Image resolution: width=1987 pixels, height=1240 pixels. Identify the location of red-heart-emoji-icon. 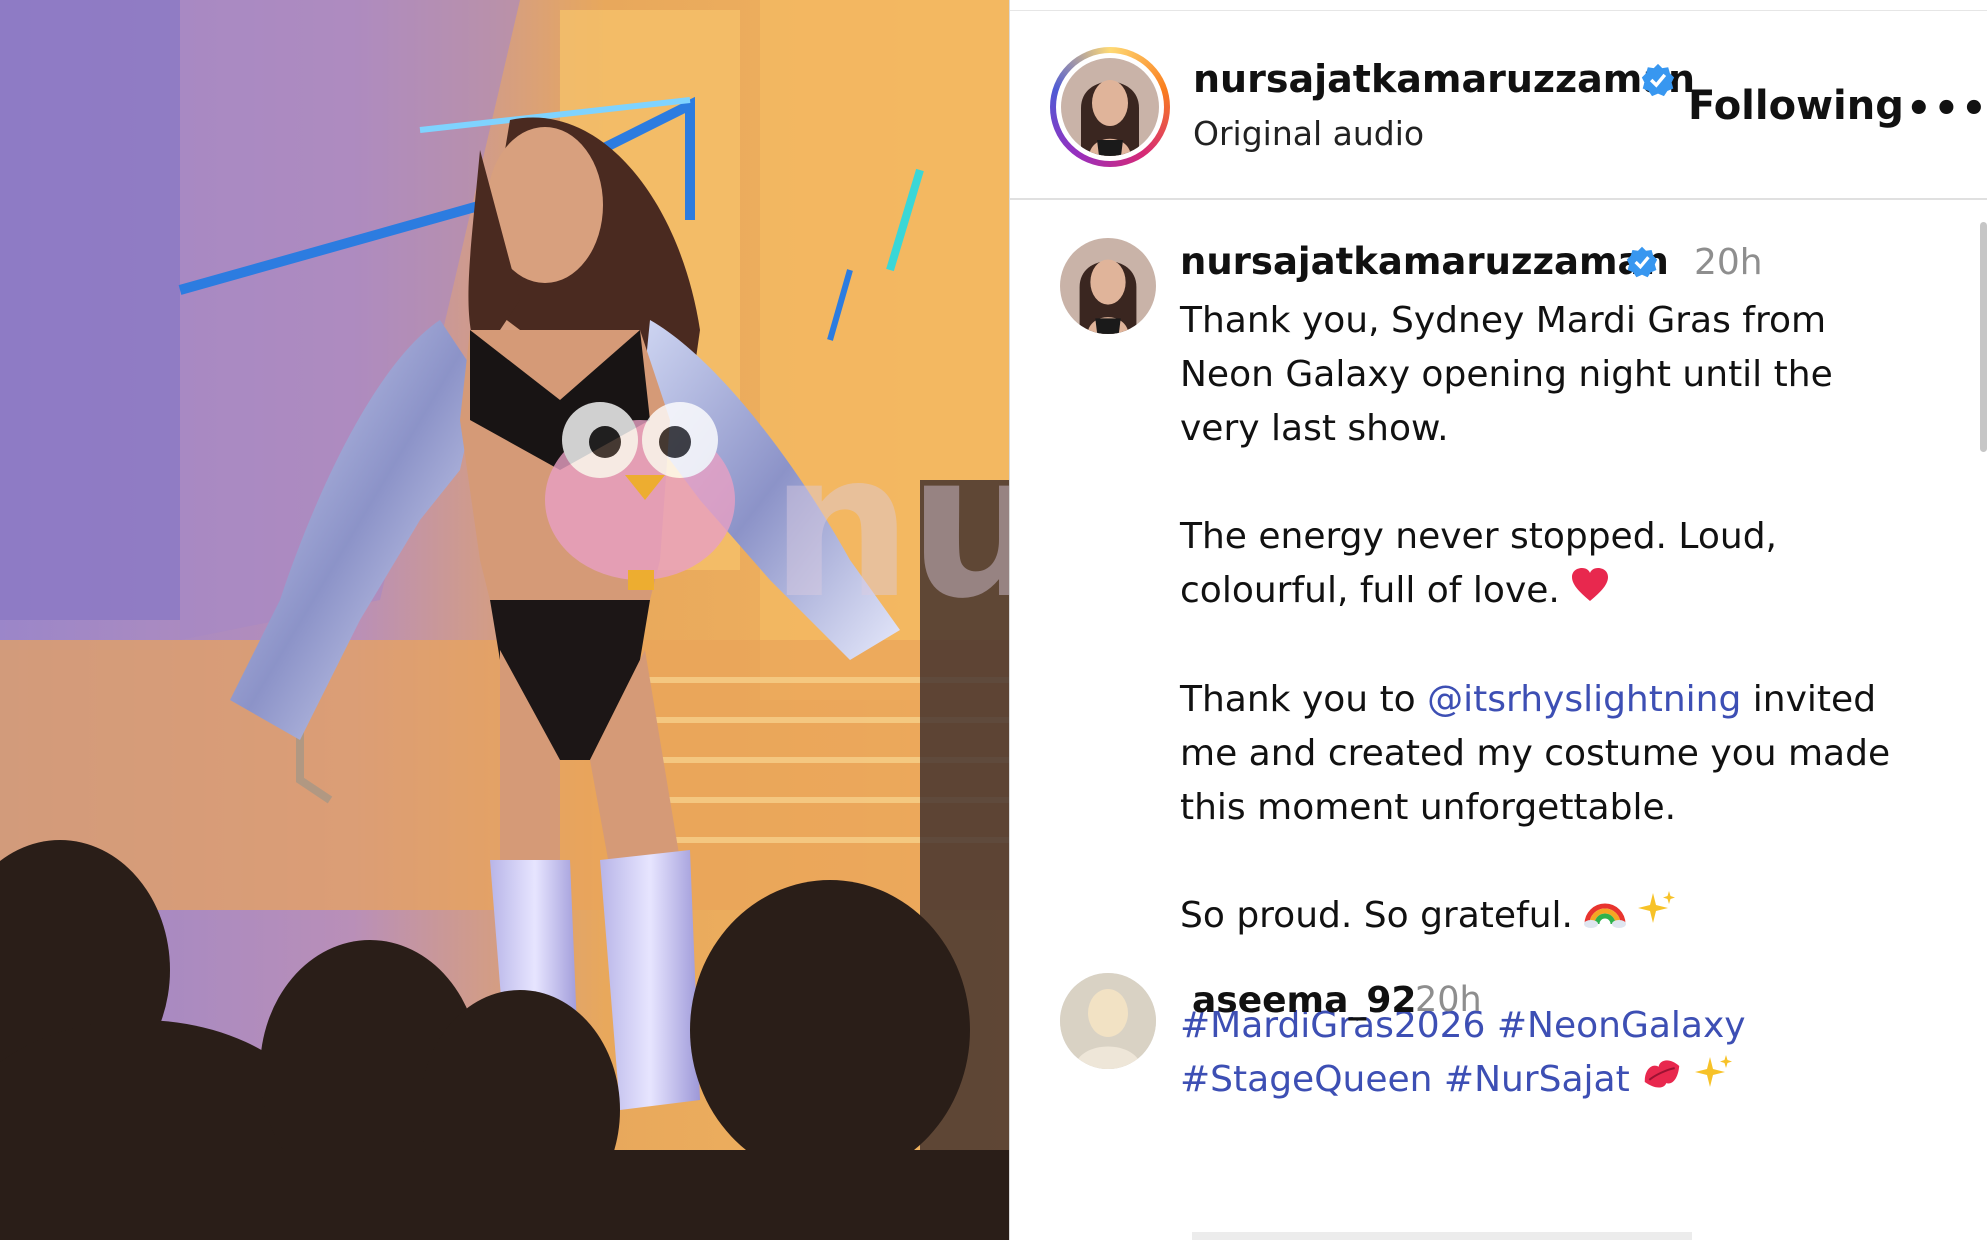
(1590, 592).